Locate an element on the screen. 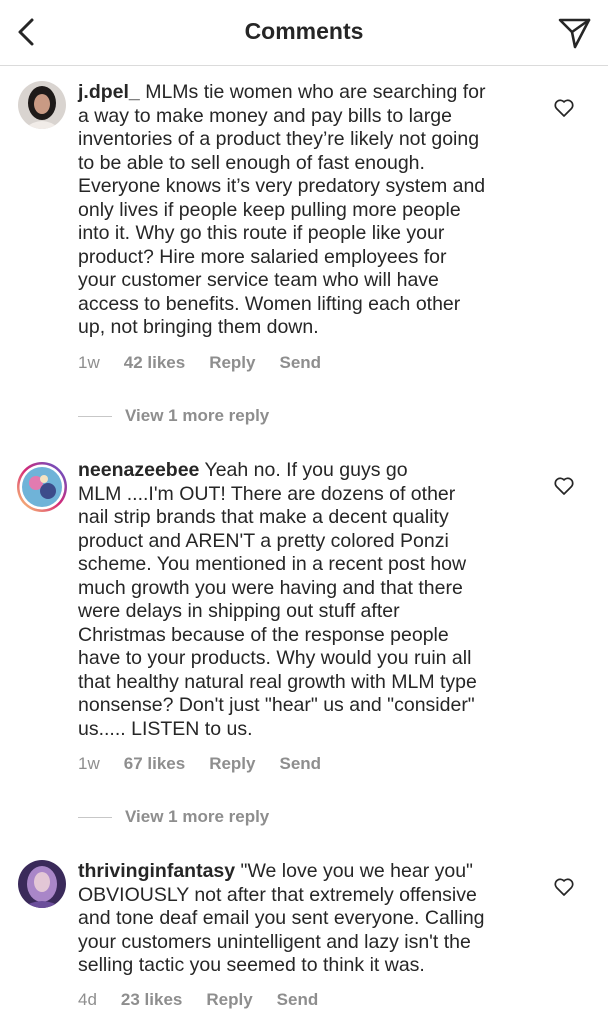  comment-username: j.dpel_ is located at coordinates (109, 92).